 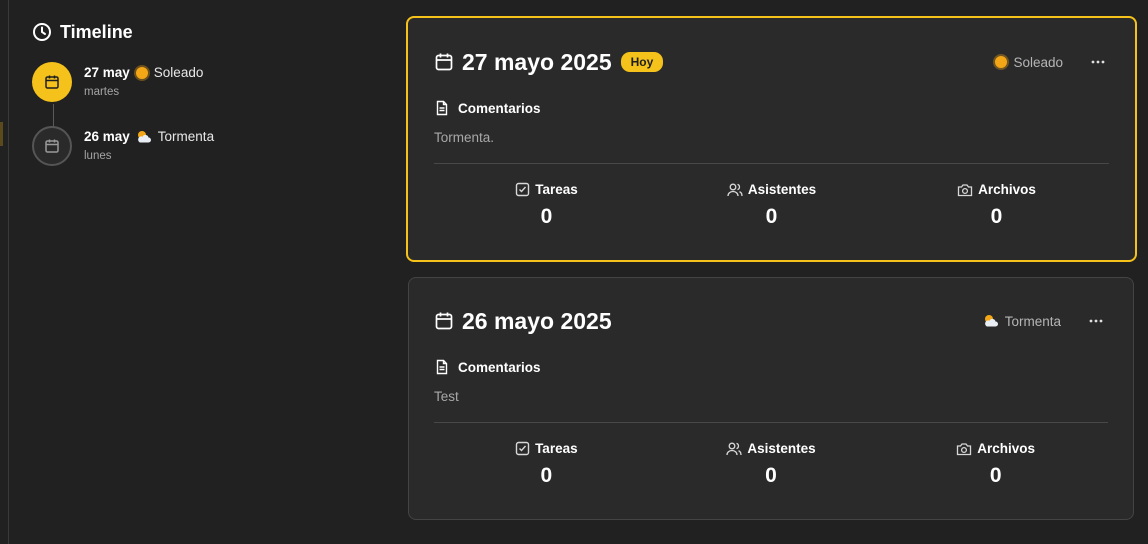 I want to click on card-weather: Tormenta, so click(x=1032, y=321).